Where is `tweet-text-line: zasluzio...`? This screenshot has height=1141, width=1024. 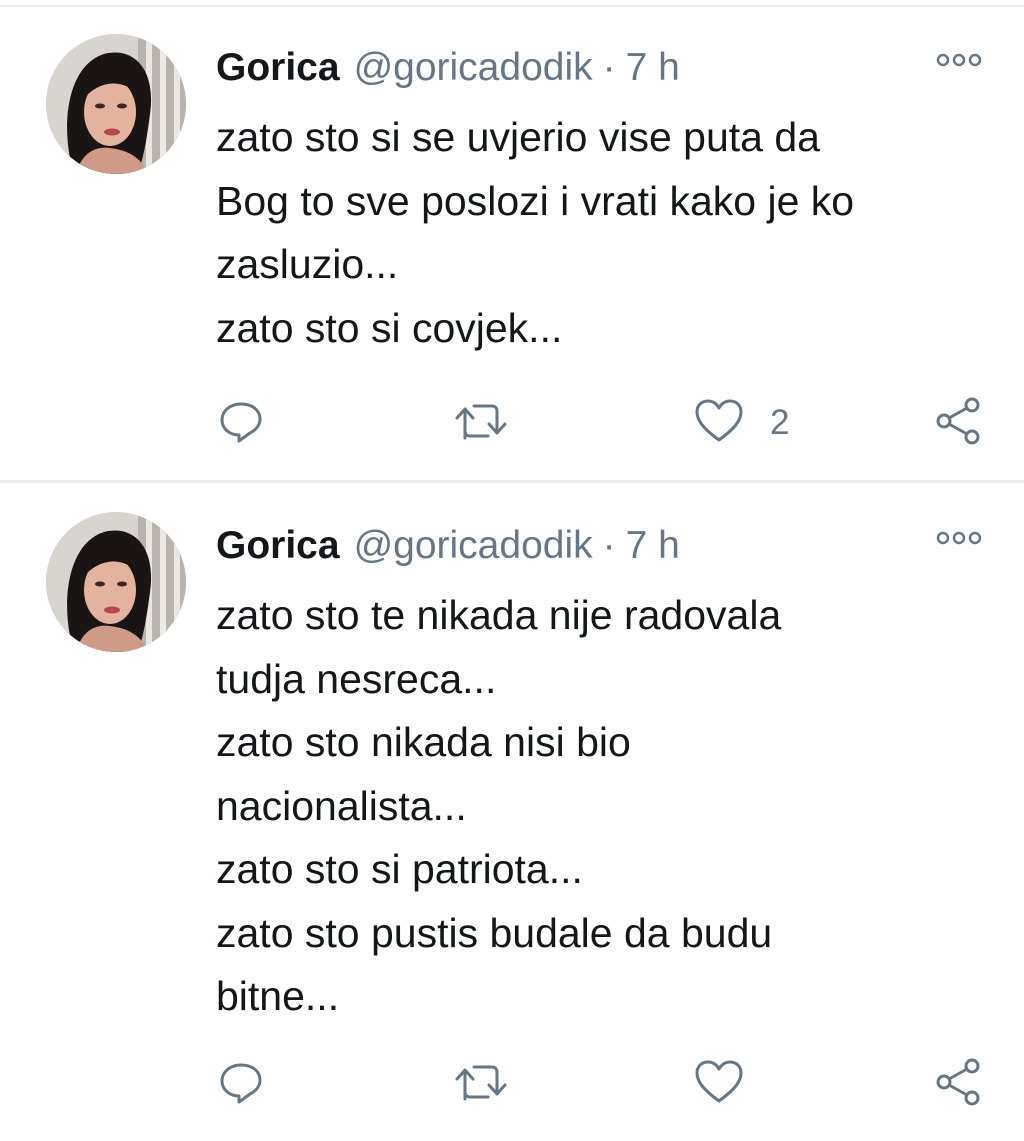
tweet-text-line: zasluzio... is located at coordinates (307, 264).